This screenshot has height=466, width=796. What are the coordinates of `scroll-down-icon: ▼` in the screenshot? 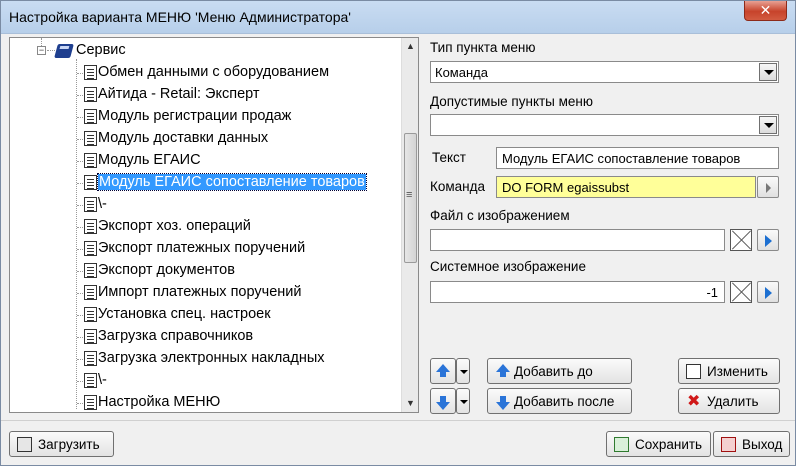 It's located at (410, 403).